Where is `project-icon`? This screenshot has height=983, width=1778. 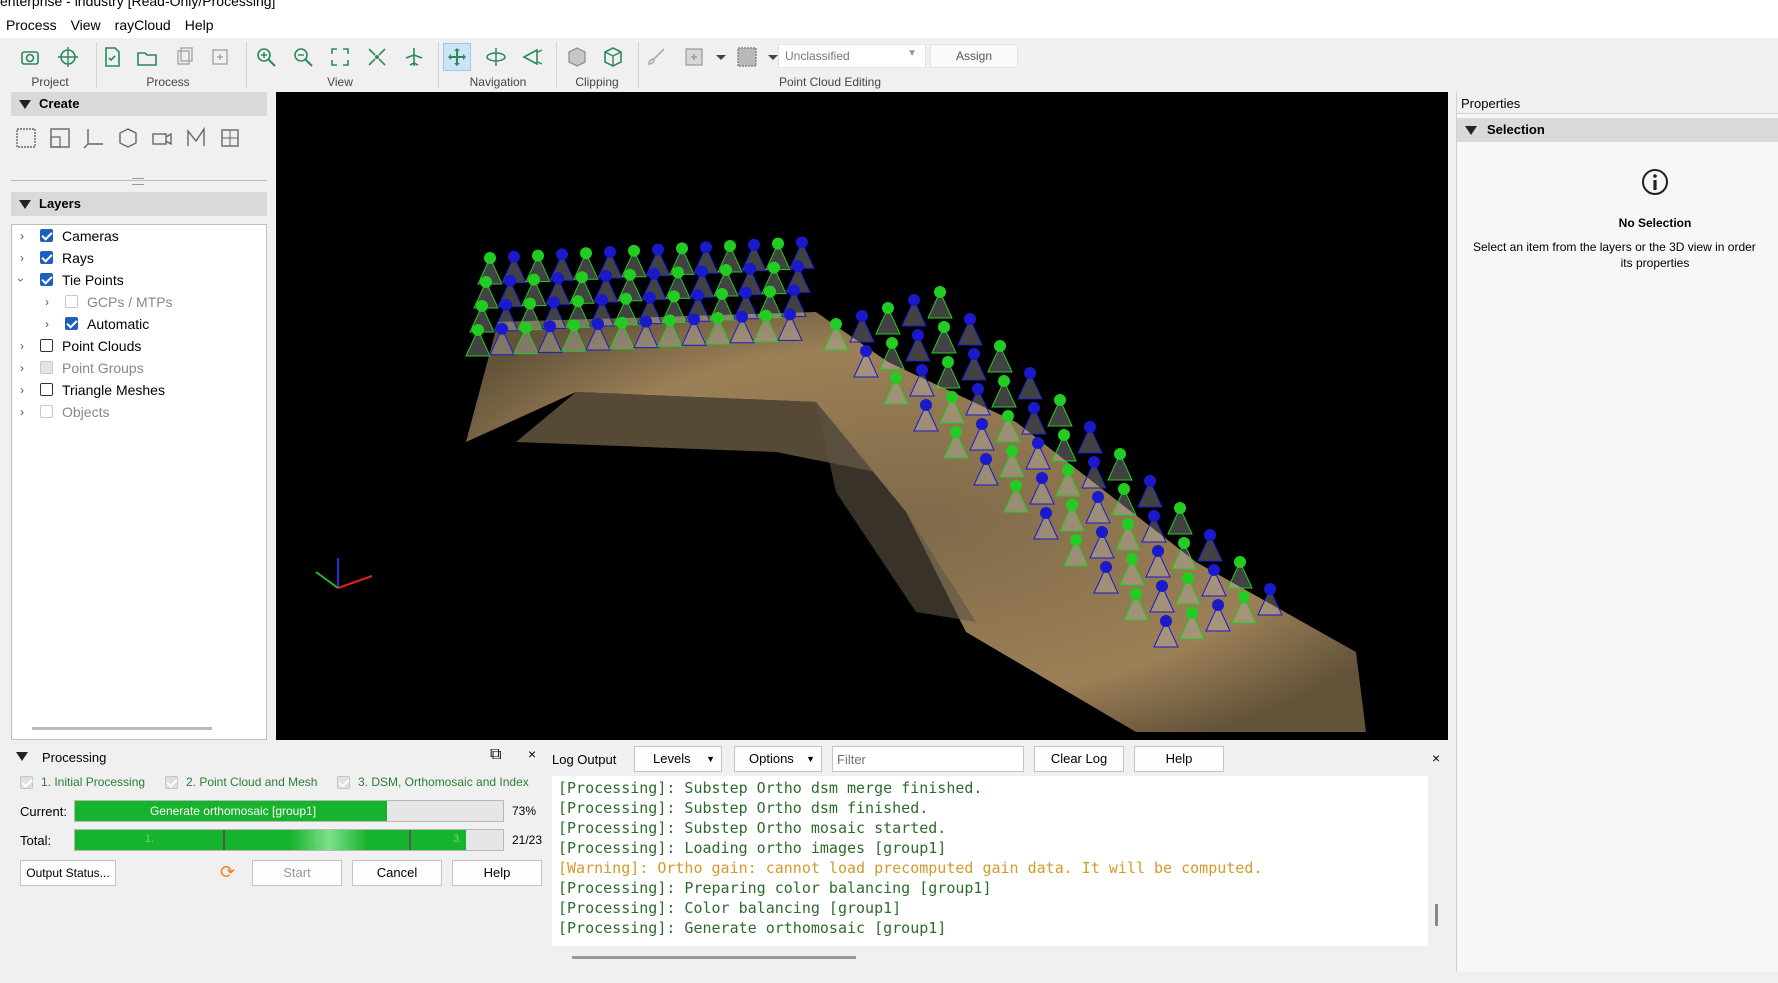
project-icon is located at coordinates (30, 57).